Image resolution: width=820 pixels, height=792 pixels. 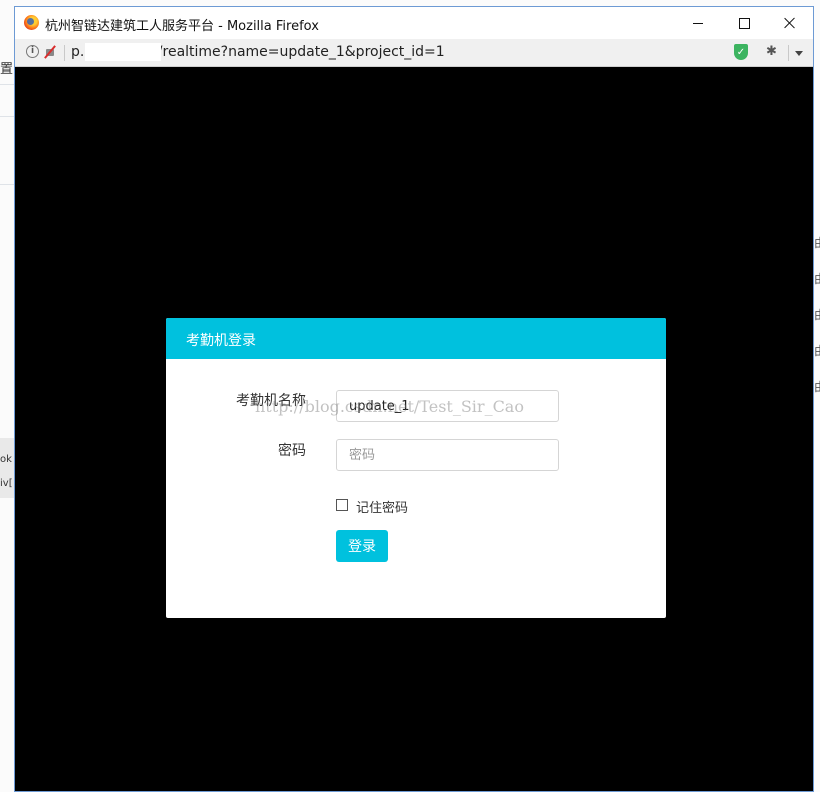 I want to click on url-divider, so click(x=64, y=53).